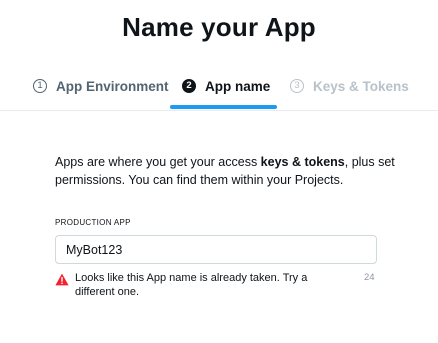  Describe the element at coordinates (223, 107) in the screenshot. I see `active-step-indicator` at that location.